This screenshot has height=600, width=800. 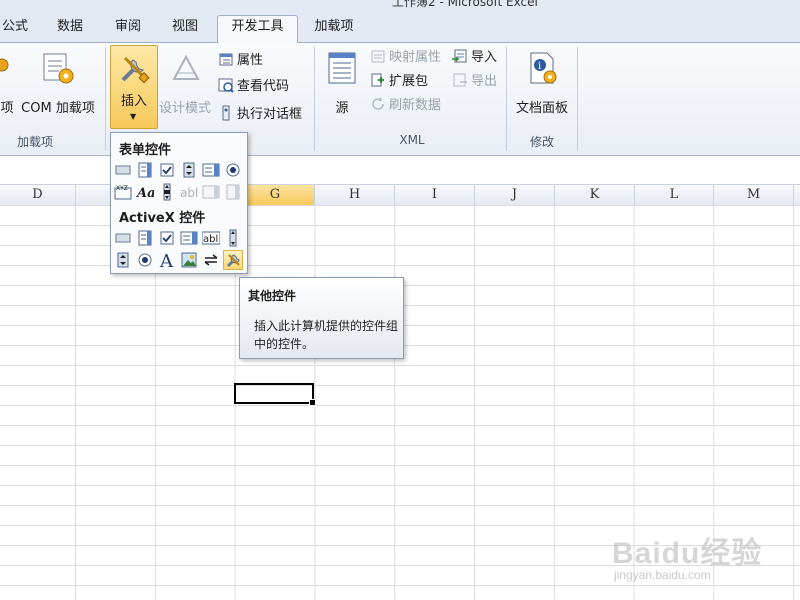 What do you see at coordinates (128, 29) in the screenshot?
I see `tab-review: 审阅` at bounding box center [128, 29].